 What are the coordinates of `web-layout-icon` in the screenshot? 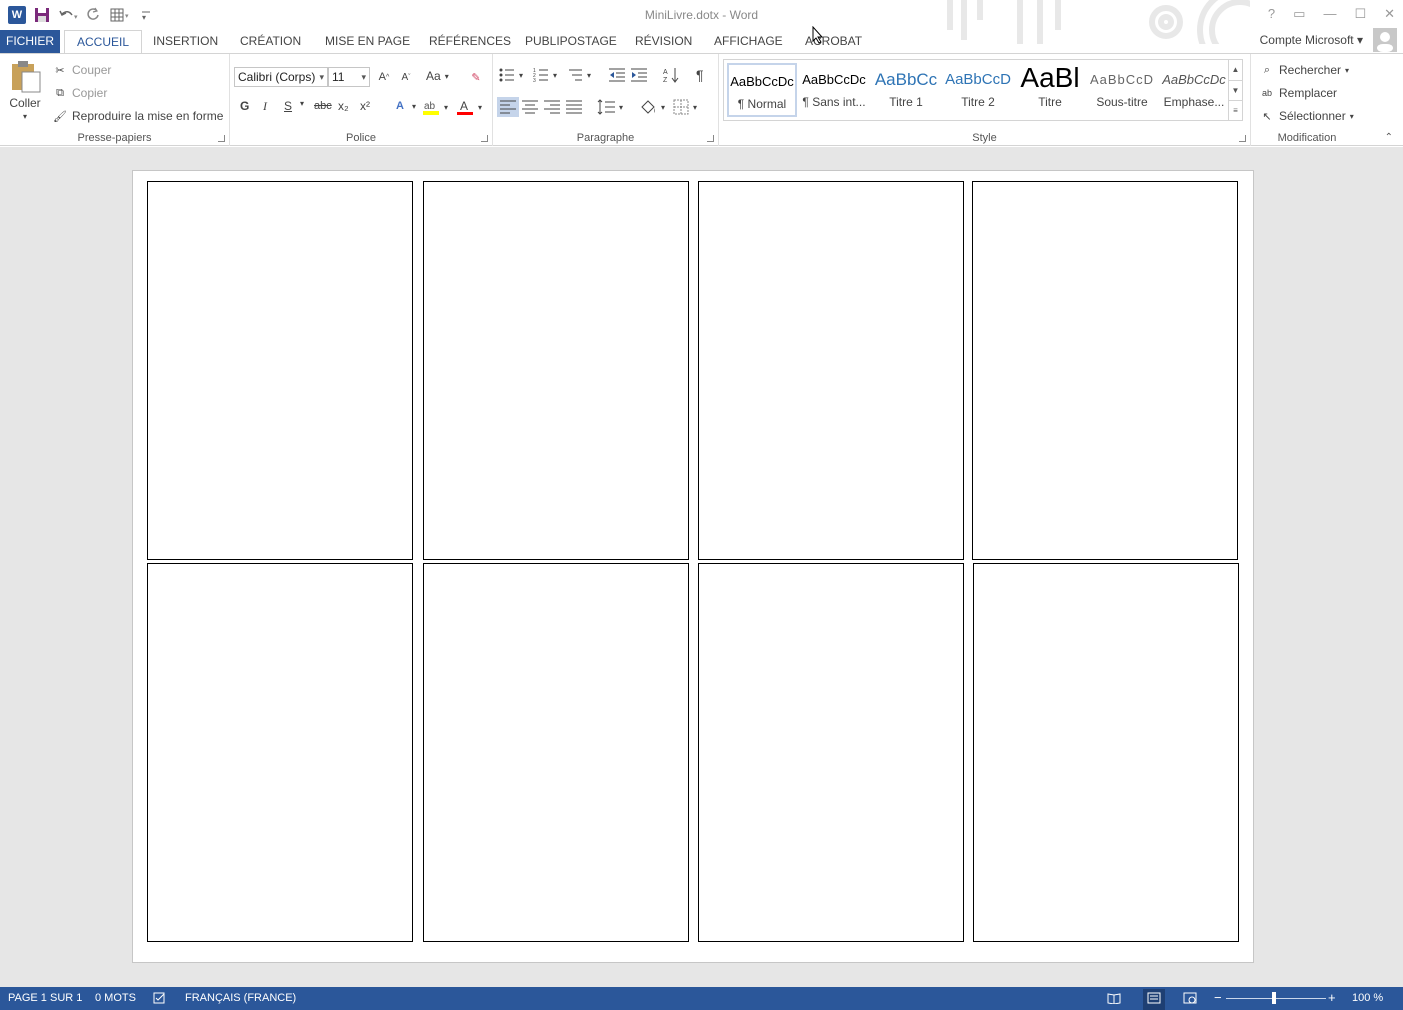 It's located at (1190, 999).